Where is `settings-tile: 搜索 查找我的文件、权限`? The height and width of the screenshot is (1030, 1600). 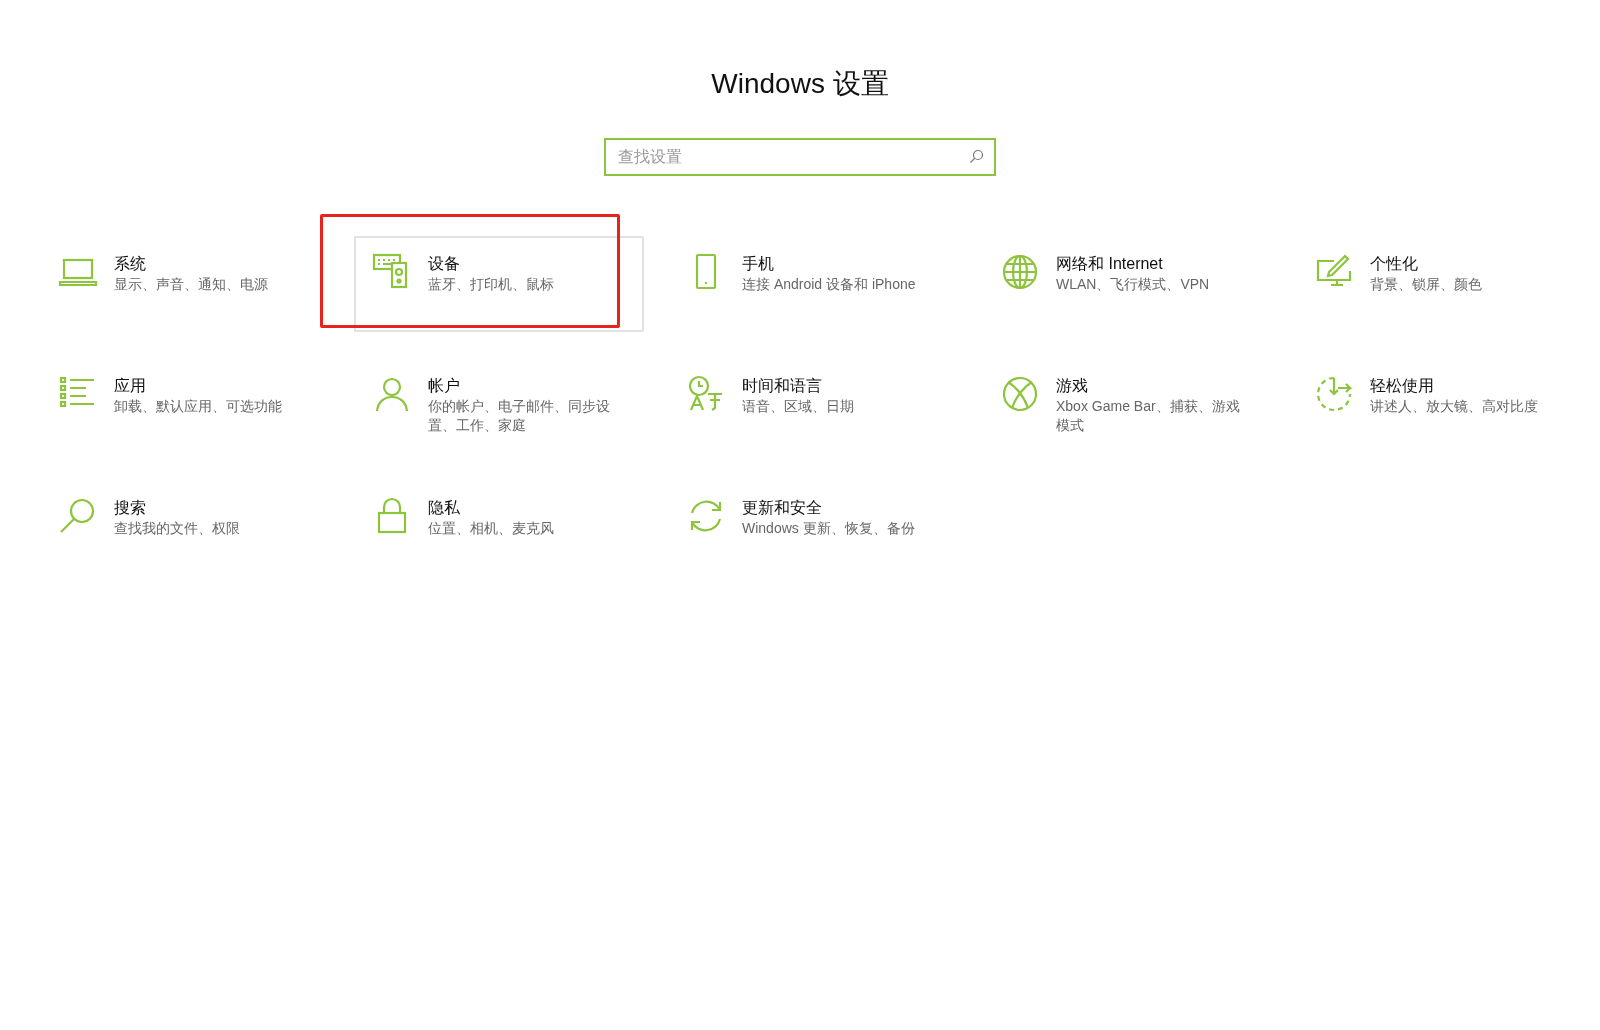 settings-tile: 搜索 查找我的文件、权限 is located at coordinates (185, 528).